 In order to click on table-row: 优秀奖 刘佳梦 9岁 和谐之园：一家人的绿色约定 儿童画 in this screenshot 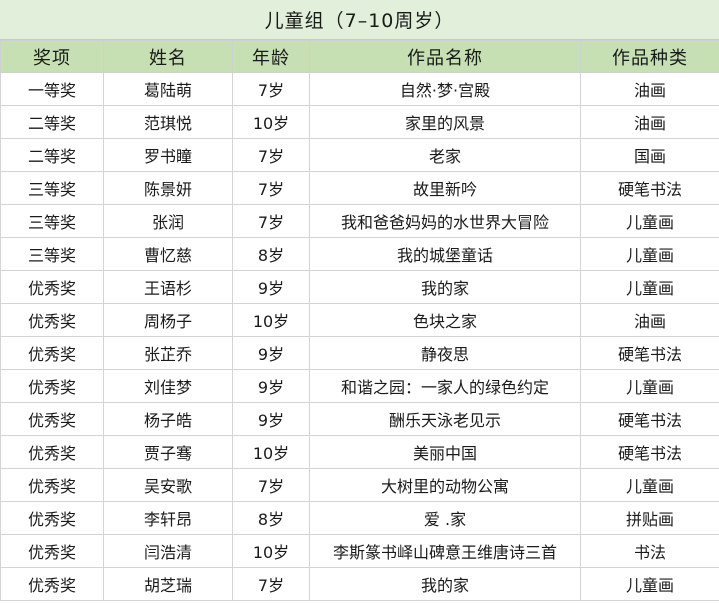, I will do `click(359, 386)`.